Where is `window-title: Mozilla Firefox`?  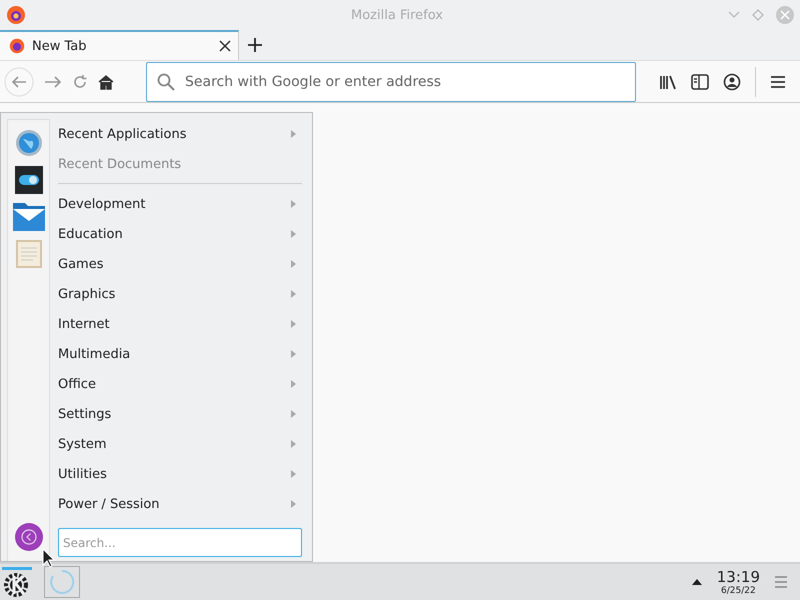 window-title: Mozilla Firefox is located at coordinates (397, 15).